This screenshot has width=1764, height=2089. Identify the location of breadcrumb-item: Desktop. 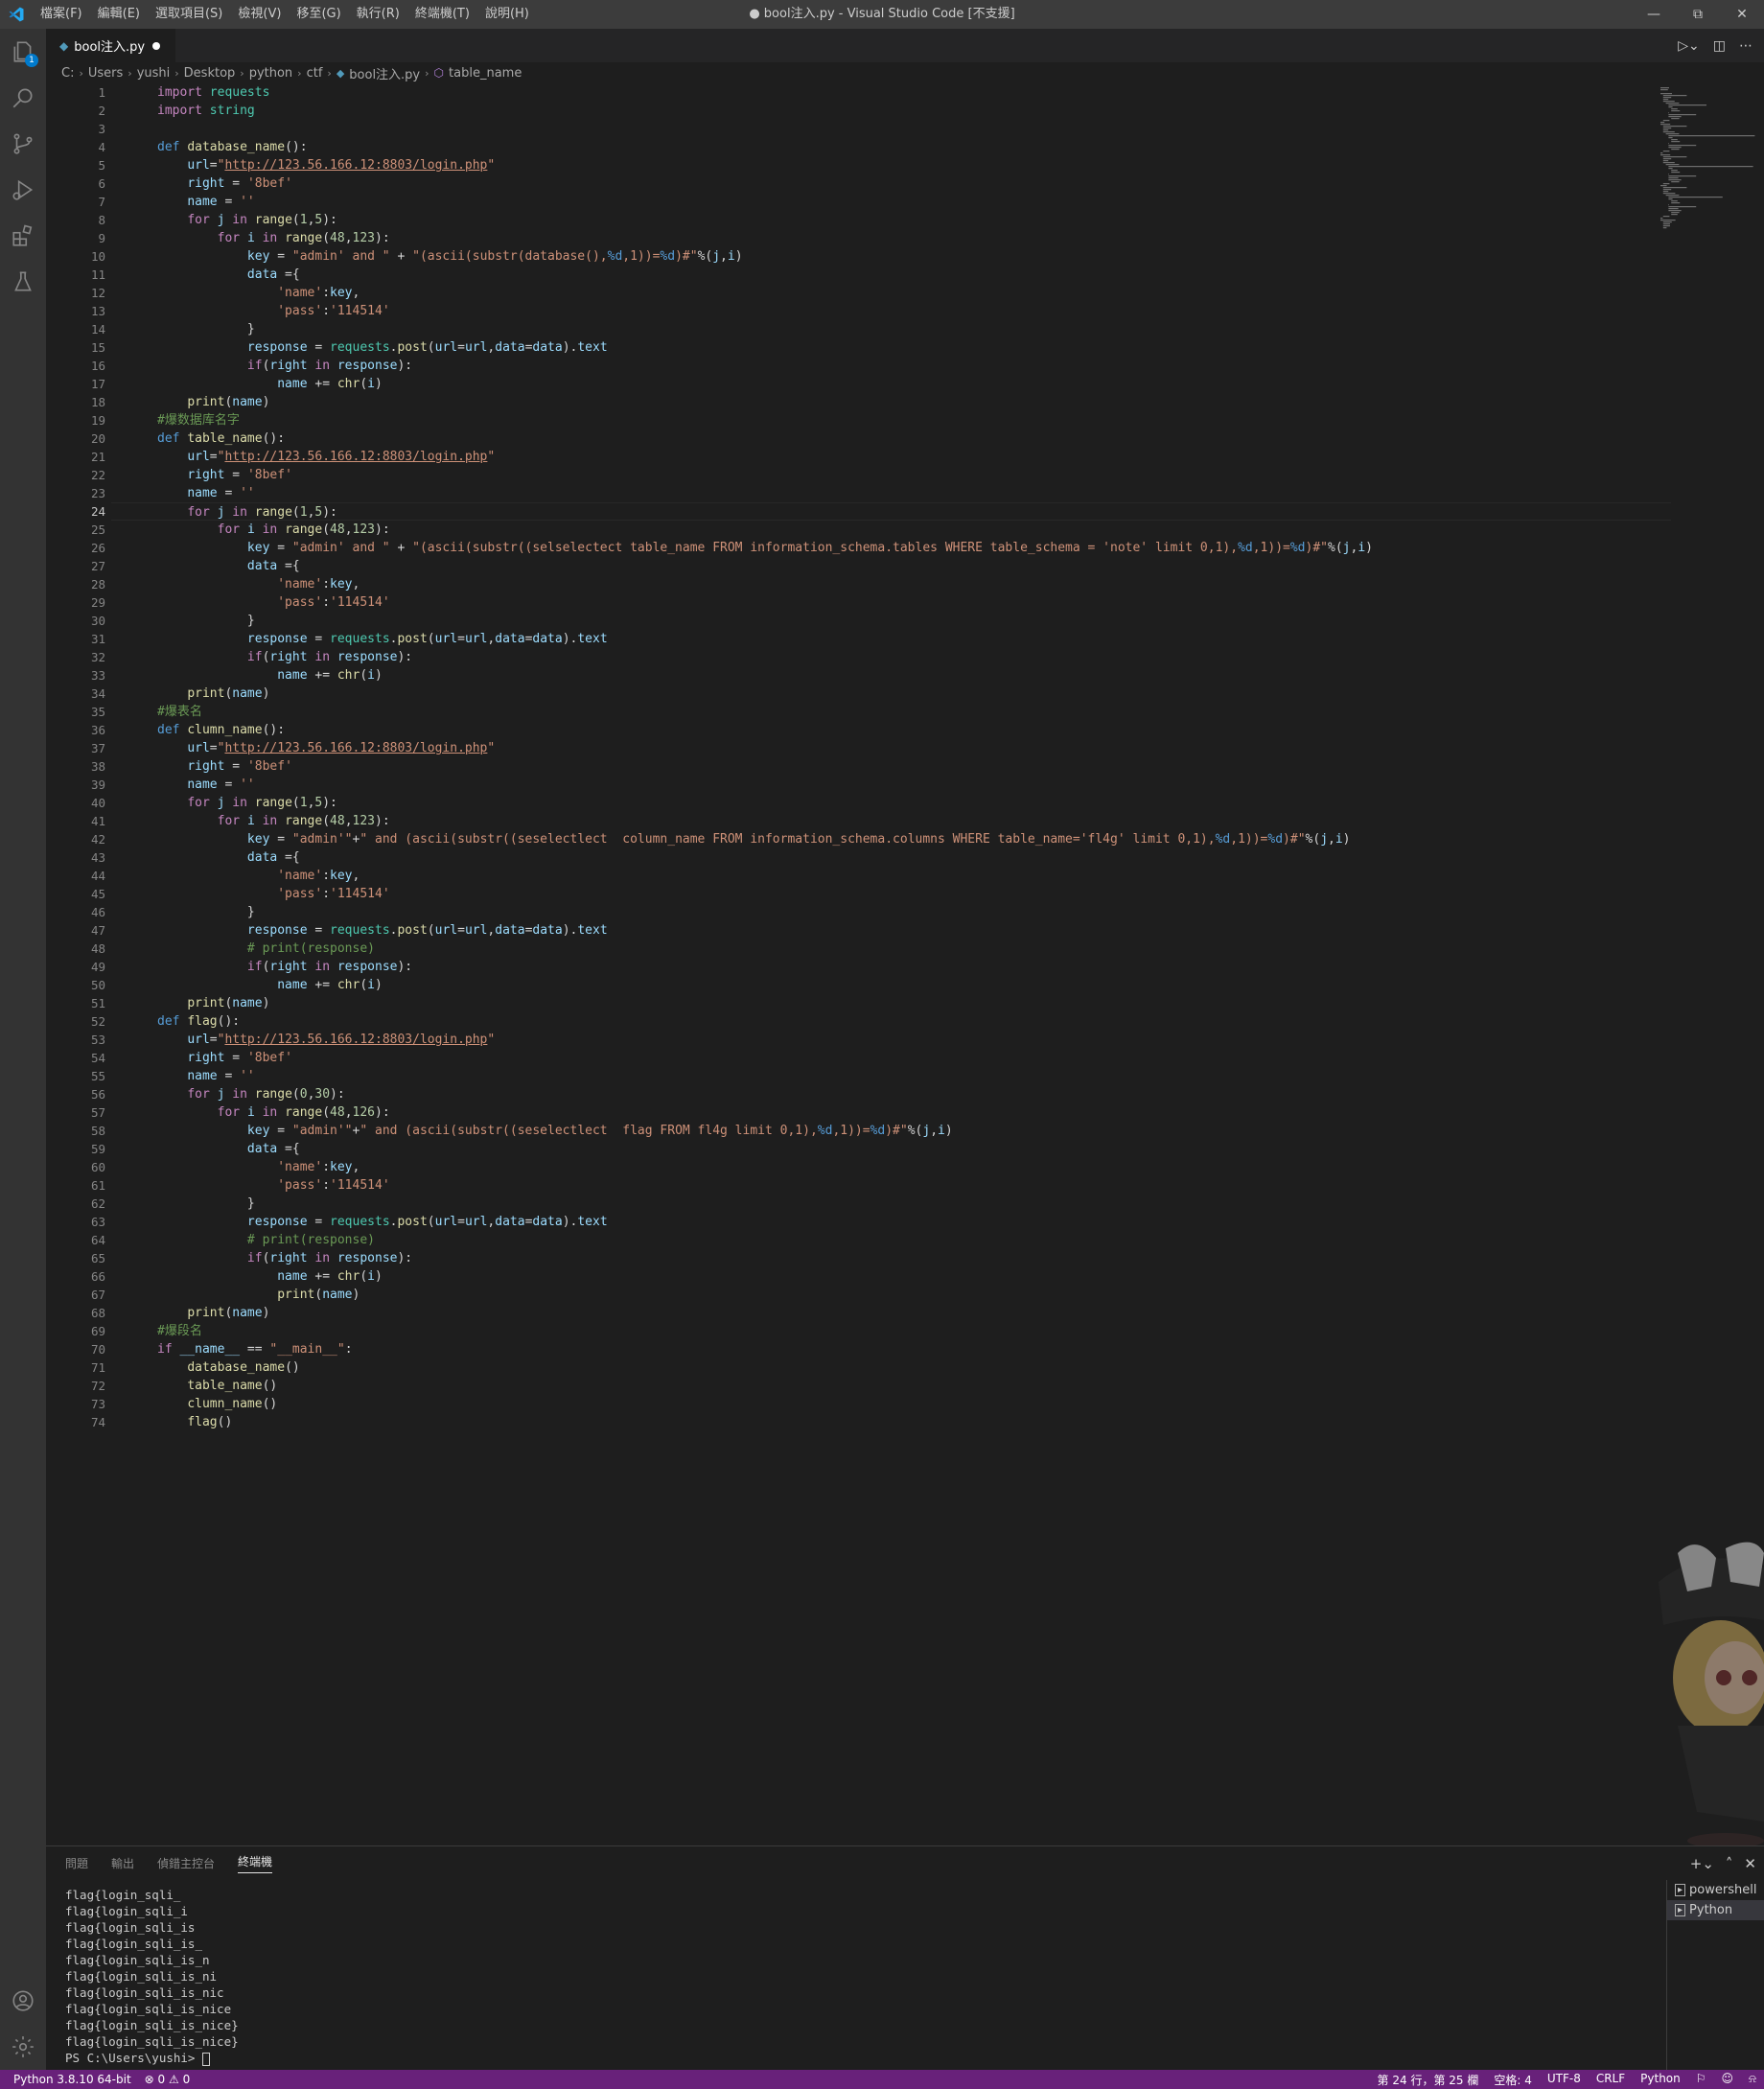
(210, 73).